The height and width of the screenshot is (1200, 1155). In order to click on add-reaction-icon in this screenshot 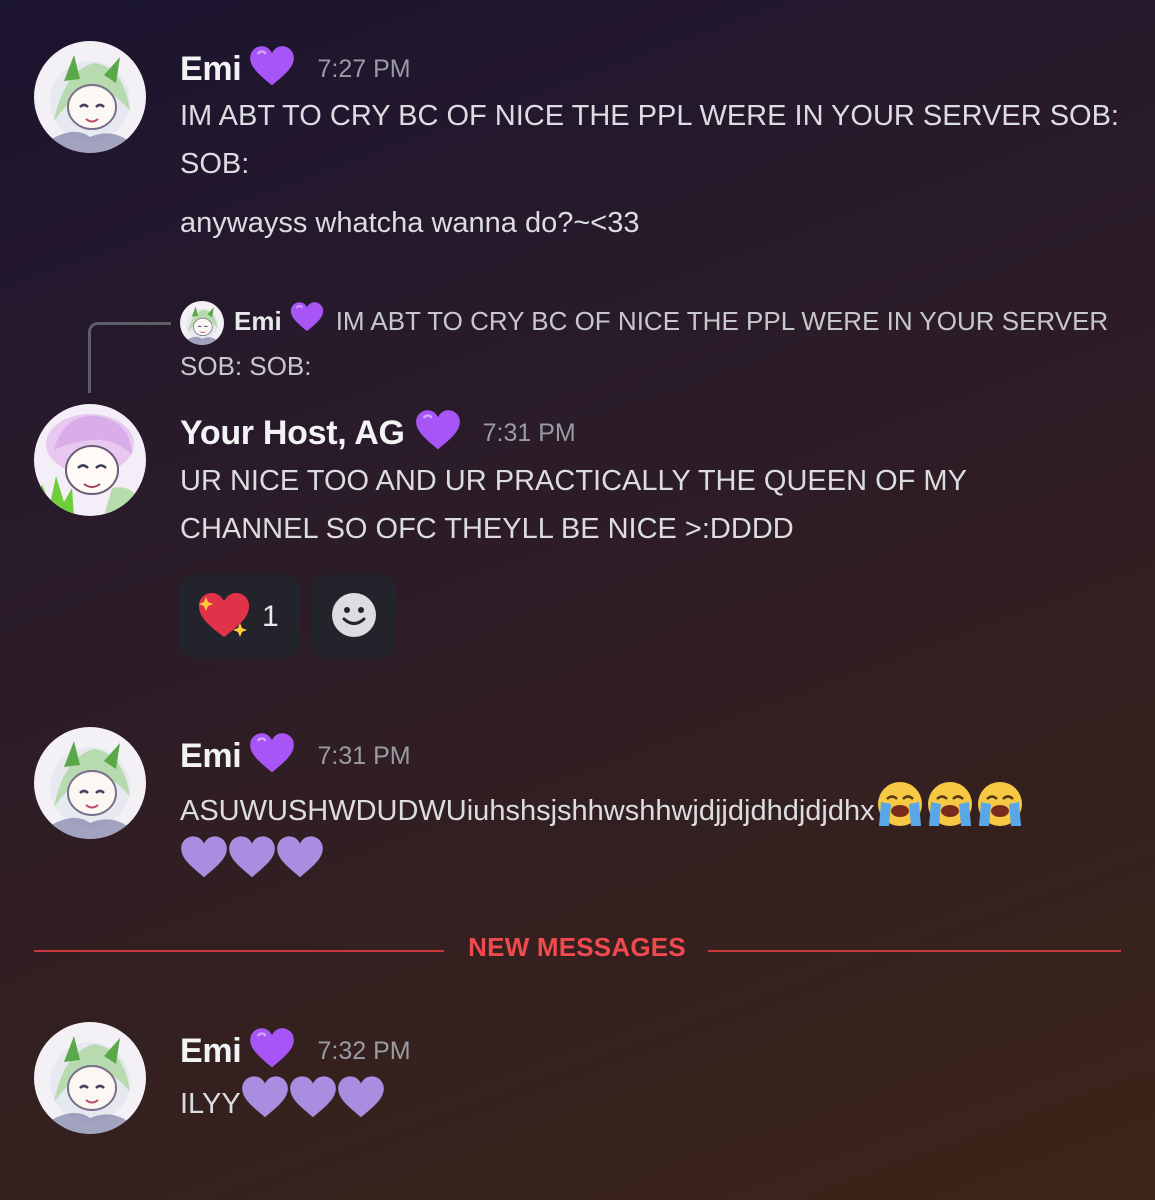, I will do `click(354, 617)`.